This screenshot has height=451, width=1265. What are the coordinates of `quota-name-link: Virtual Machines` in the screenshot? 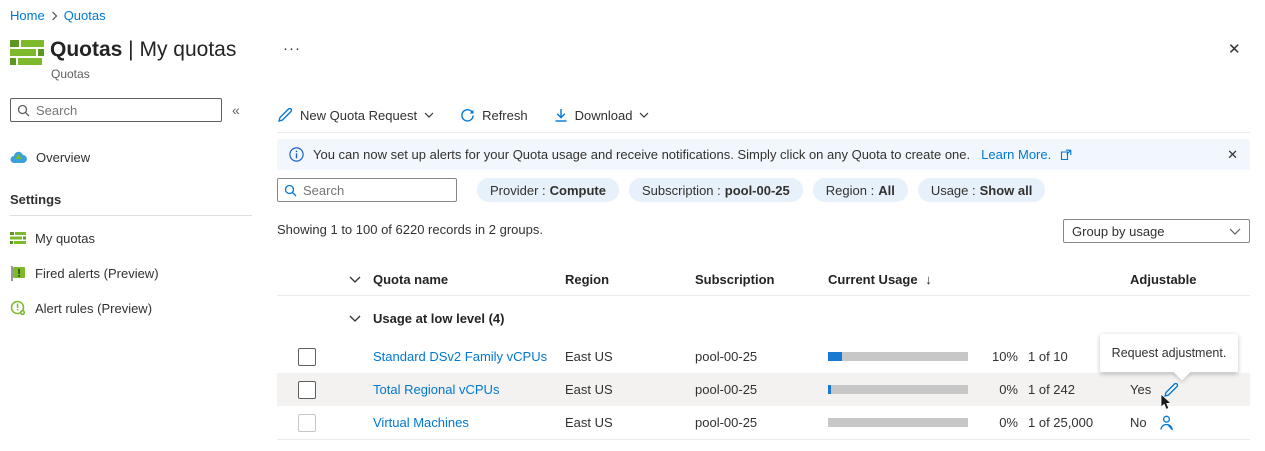 It's located at (421, 422).